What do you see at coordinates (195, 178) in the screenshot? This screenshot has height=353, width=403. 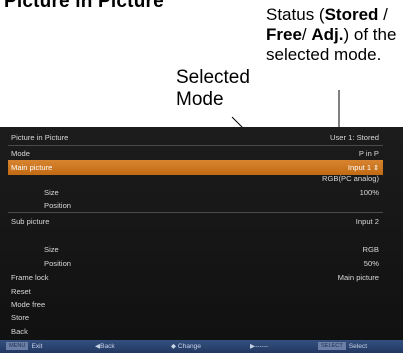 I see `menu-row-signal: RGB(PC analog)` at bounding box center [195, 178].